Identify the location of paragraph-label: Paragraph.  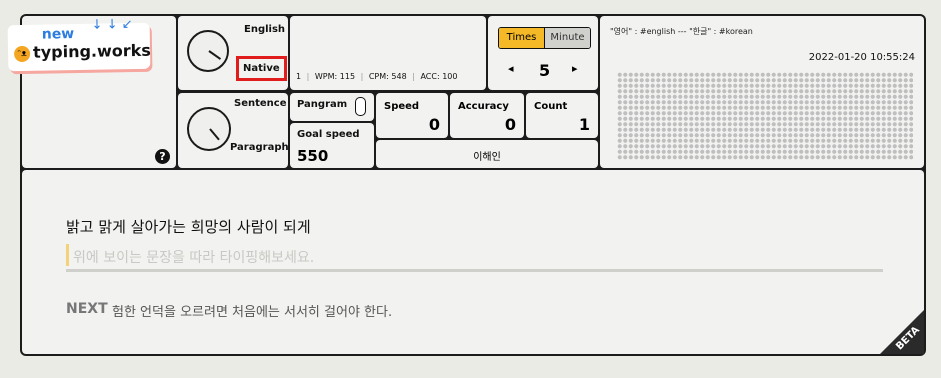
(259, 147).